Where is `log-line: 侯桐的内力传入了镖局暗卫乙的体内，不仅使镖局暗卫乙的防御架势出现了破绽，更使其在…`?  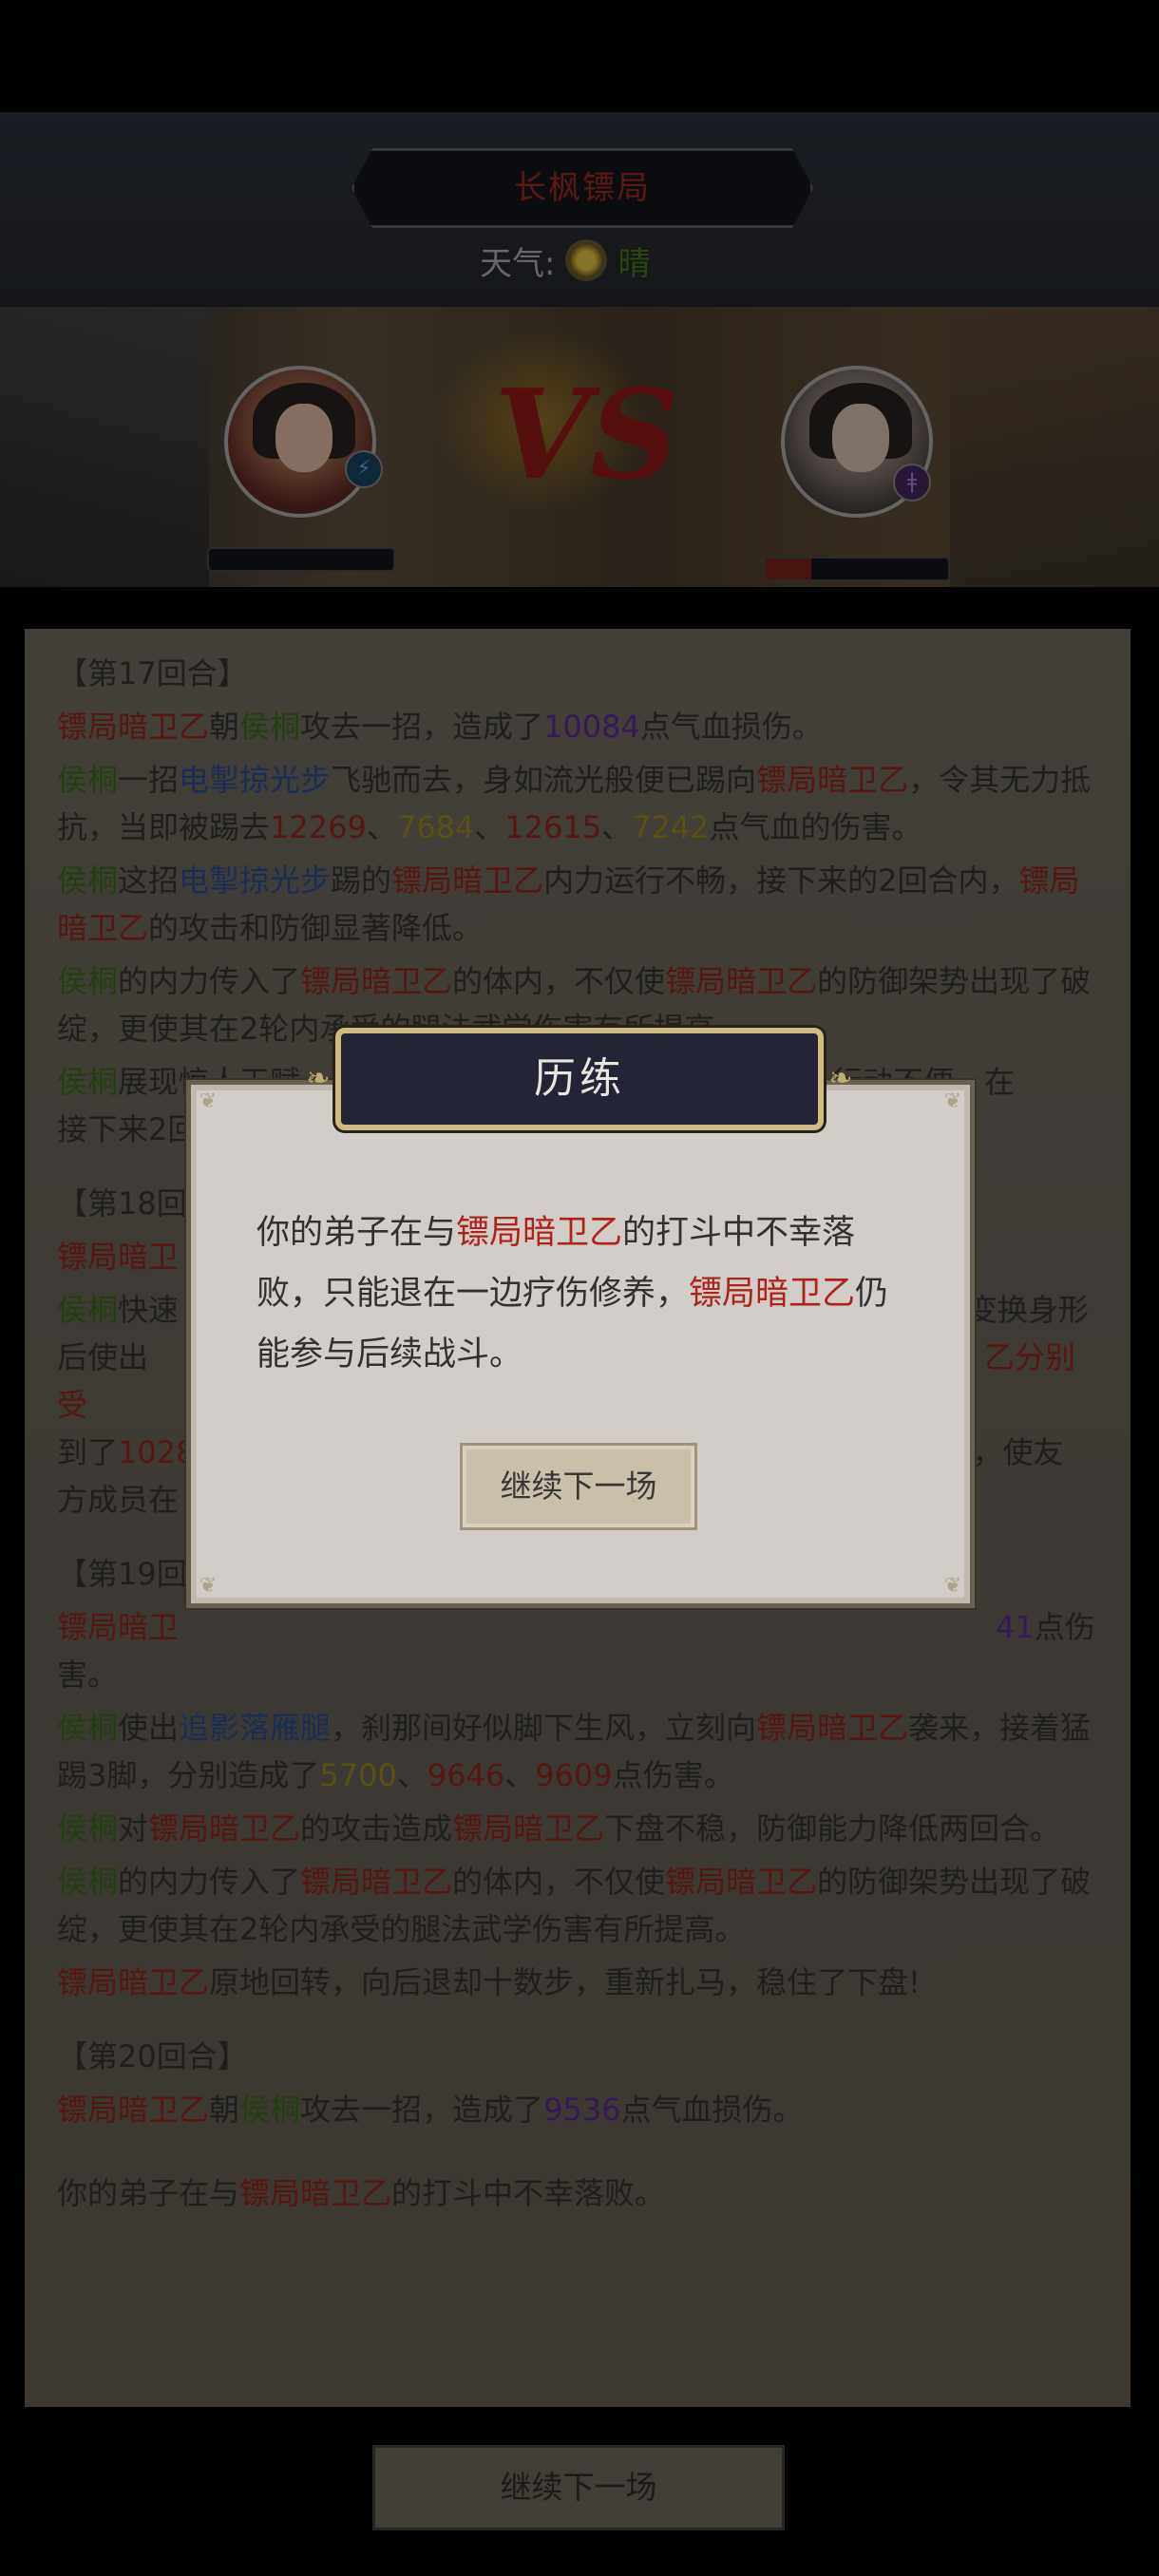 log-line: 侯桐的内力传入了镖局暗卫乙的体内，不仅使镖局暗卫乙的防御架势出现了破绽，更使其在… is located at coordinates (574, 1905).